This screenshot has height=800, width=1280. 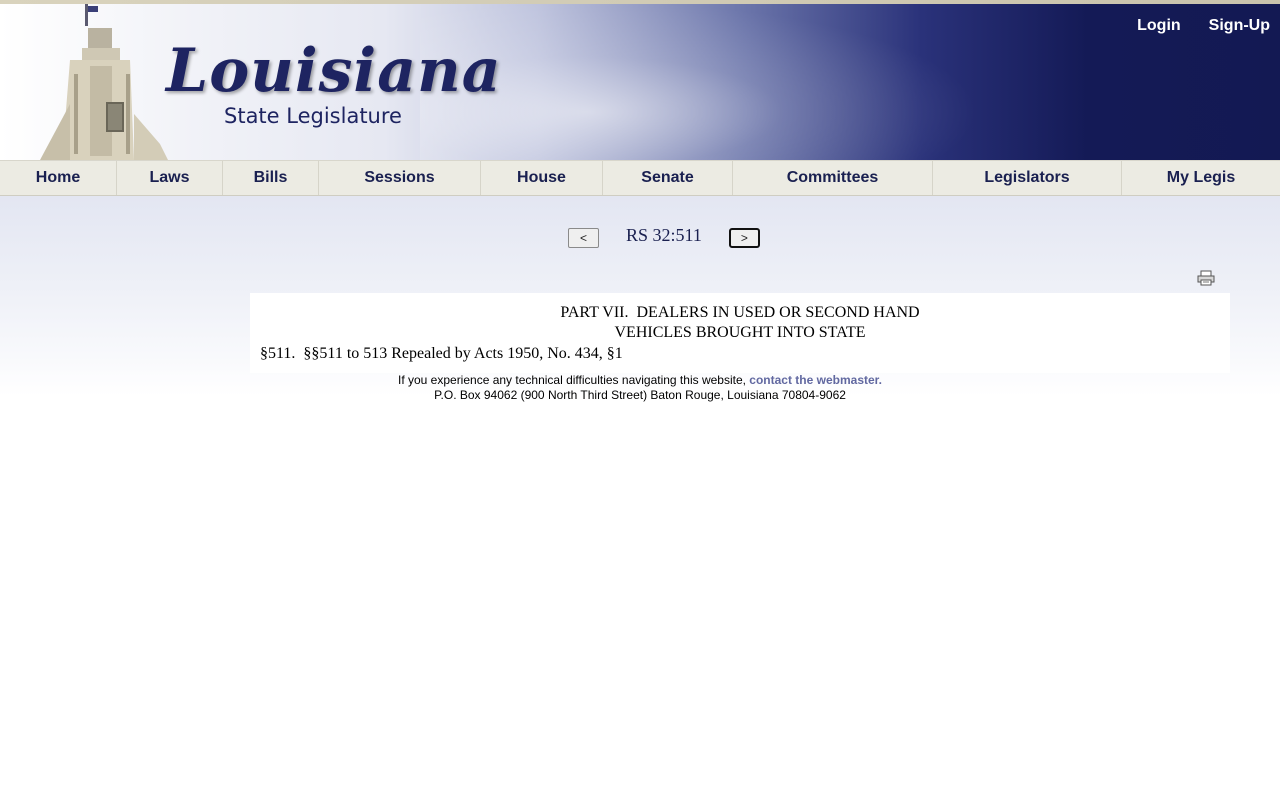 I want to click on nav-item-home: Home, so click(x=58, y=178).